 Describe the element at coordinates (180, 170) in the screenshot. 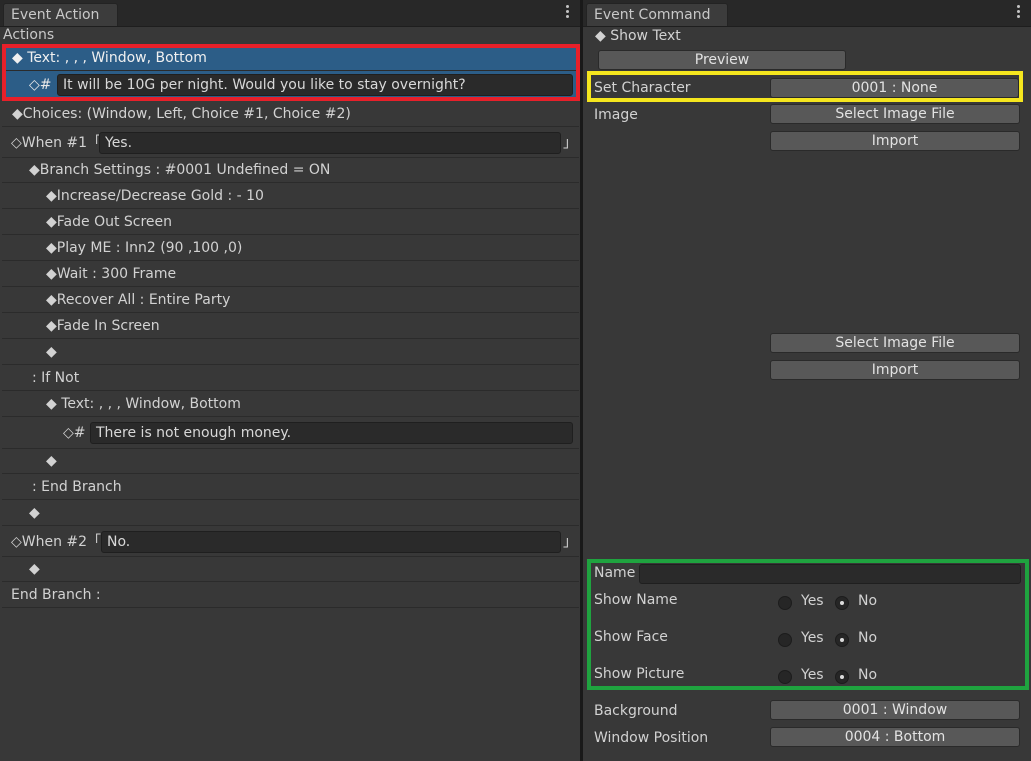

I see `action-text: ◆Branch Settings : #0001 Undefined = ON` at that location.